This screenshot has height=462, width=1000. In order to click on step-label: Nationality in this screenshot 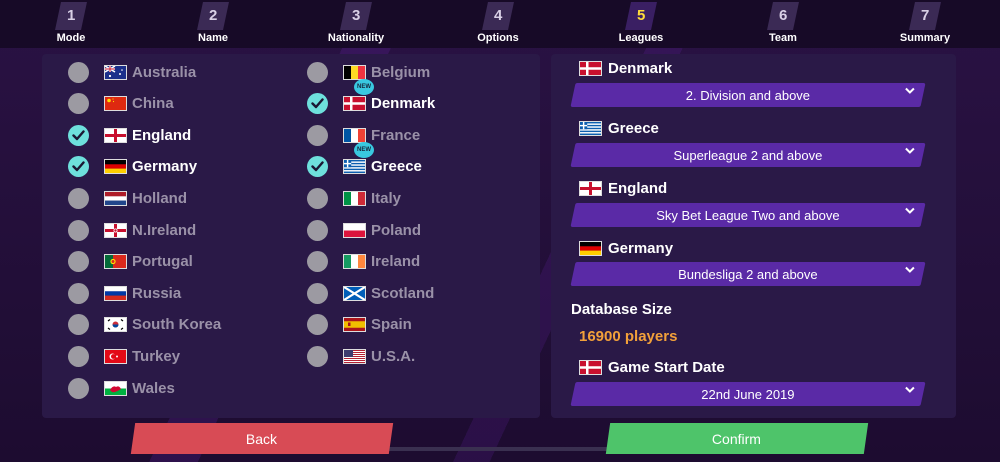, I will do `click(356, 38)`.